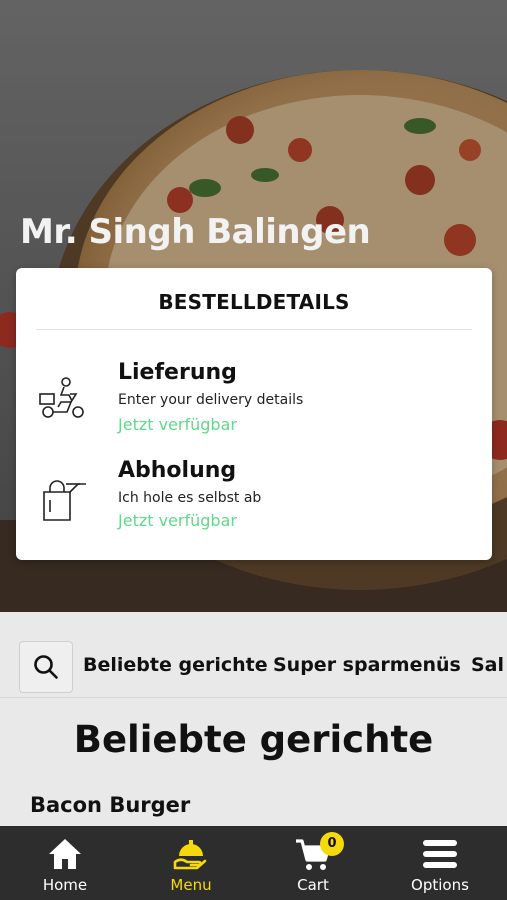 Image resolution: width=507 pixels, height=900 pixels. I want to click on category-bar: Beliebte gerichte Super sparmenüs Sal, so click(253, 655).